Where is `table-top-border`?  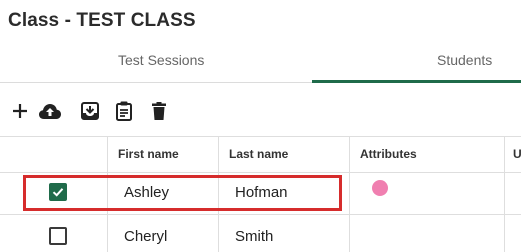
table-top-border is located at coordinates (260, 136).